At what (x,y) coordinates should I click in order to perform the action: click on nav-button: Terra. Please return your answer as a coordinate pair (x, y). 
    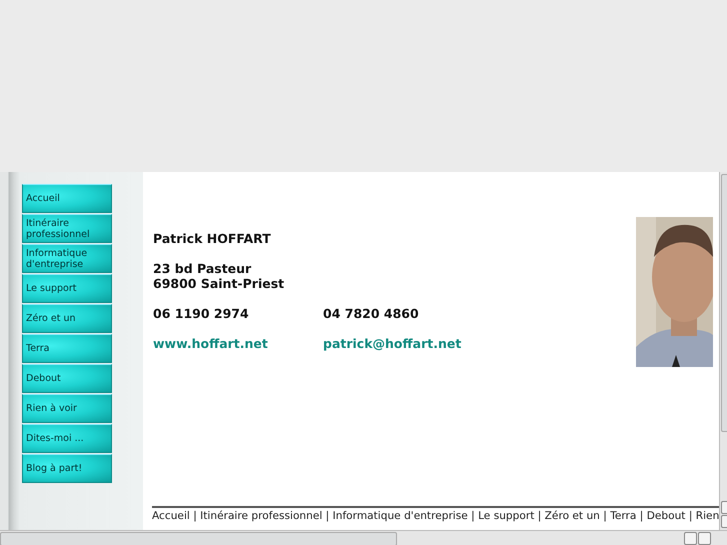
    Looking at the image, I should click on (67, 348).